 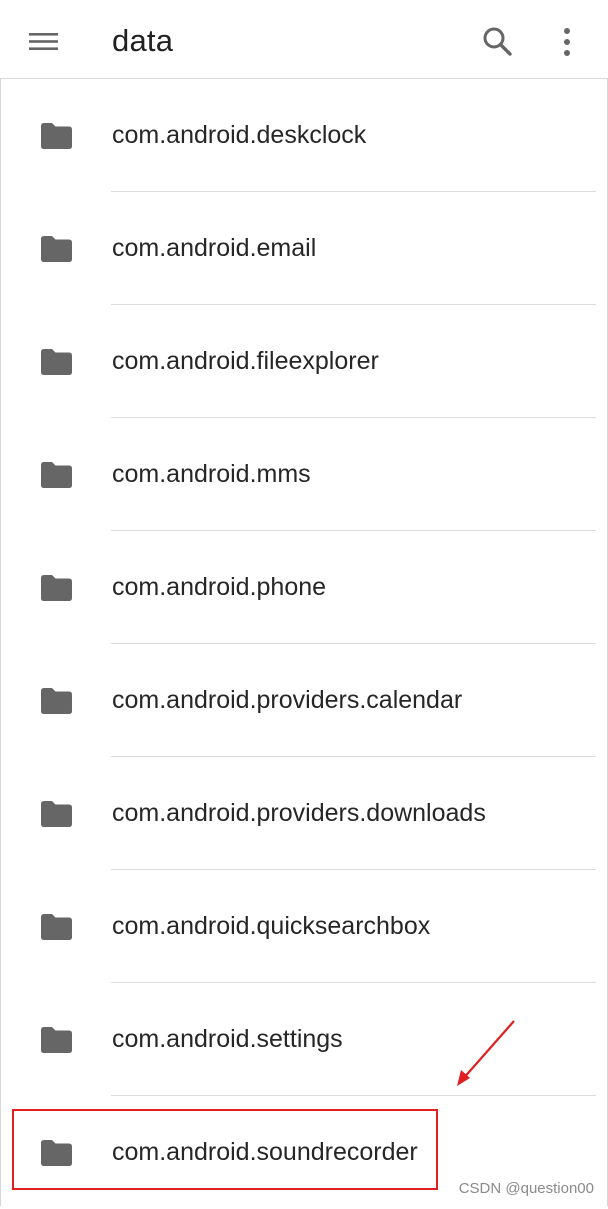 I want to click on folder-row: com.android.quicksearchbox, so click(x=304, y=926).